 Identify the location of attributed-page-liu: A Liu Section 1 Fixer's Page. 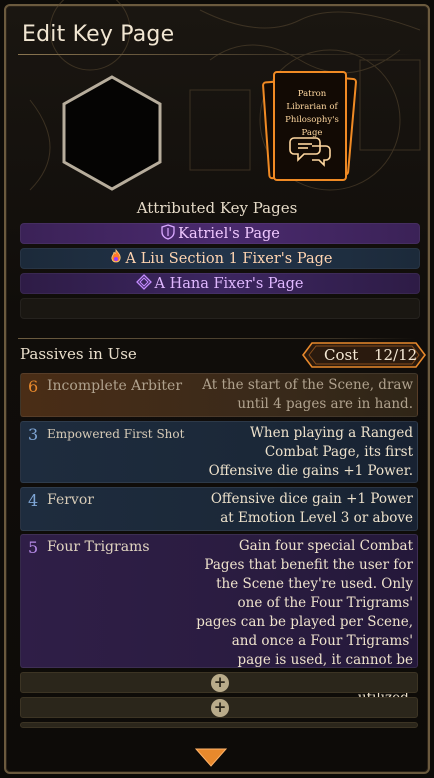
(220, 258).